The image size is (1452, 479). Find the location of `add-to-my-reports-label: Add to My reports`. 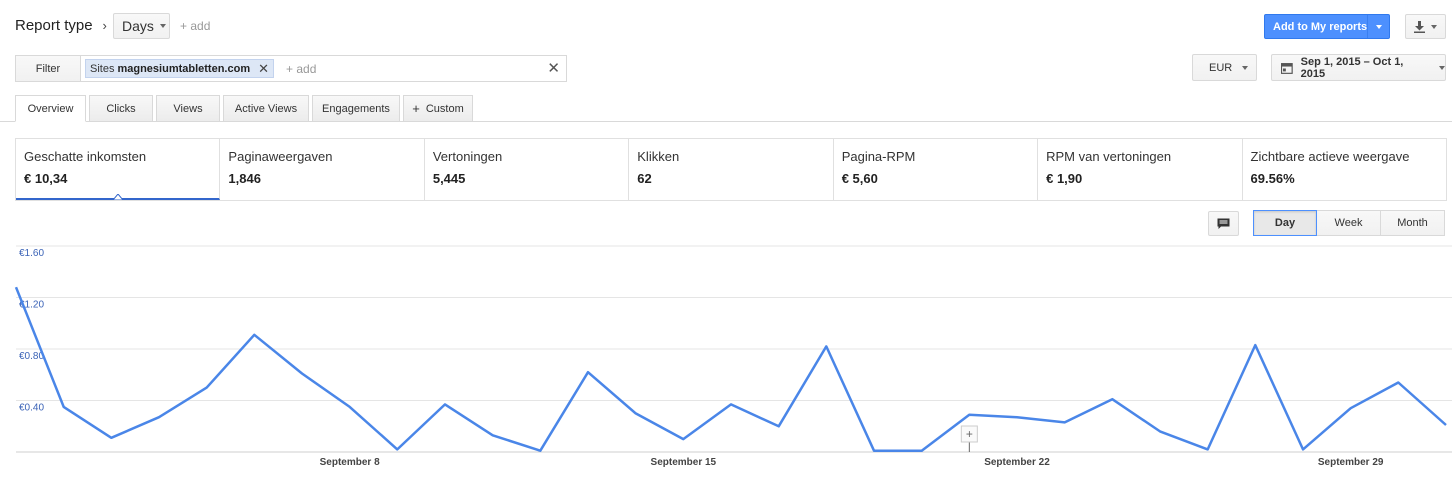

add-to-my-reports-label: Add to My reports is located at coordinates (1320, 26).